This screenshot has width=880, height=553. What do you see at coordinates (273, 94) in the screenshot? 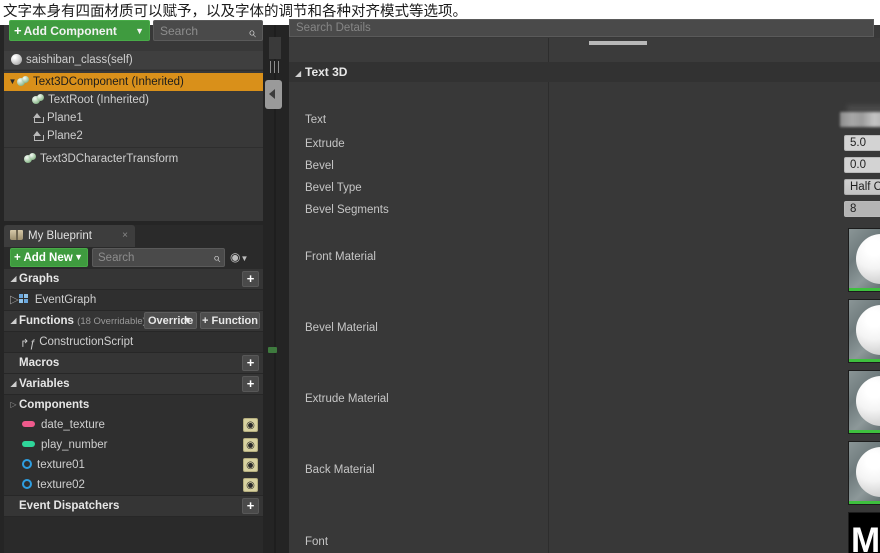
I see `collapse-panel-button` at bounding box center [273, 94].